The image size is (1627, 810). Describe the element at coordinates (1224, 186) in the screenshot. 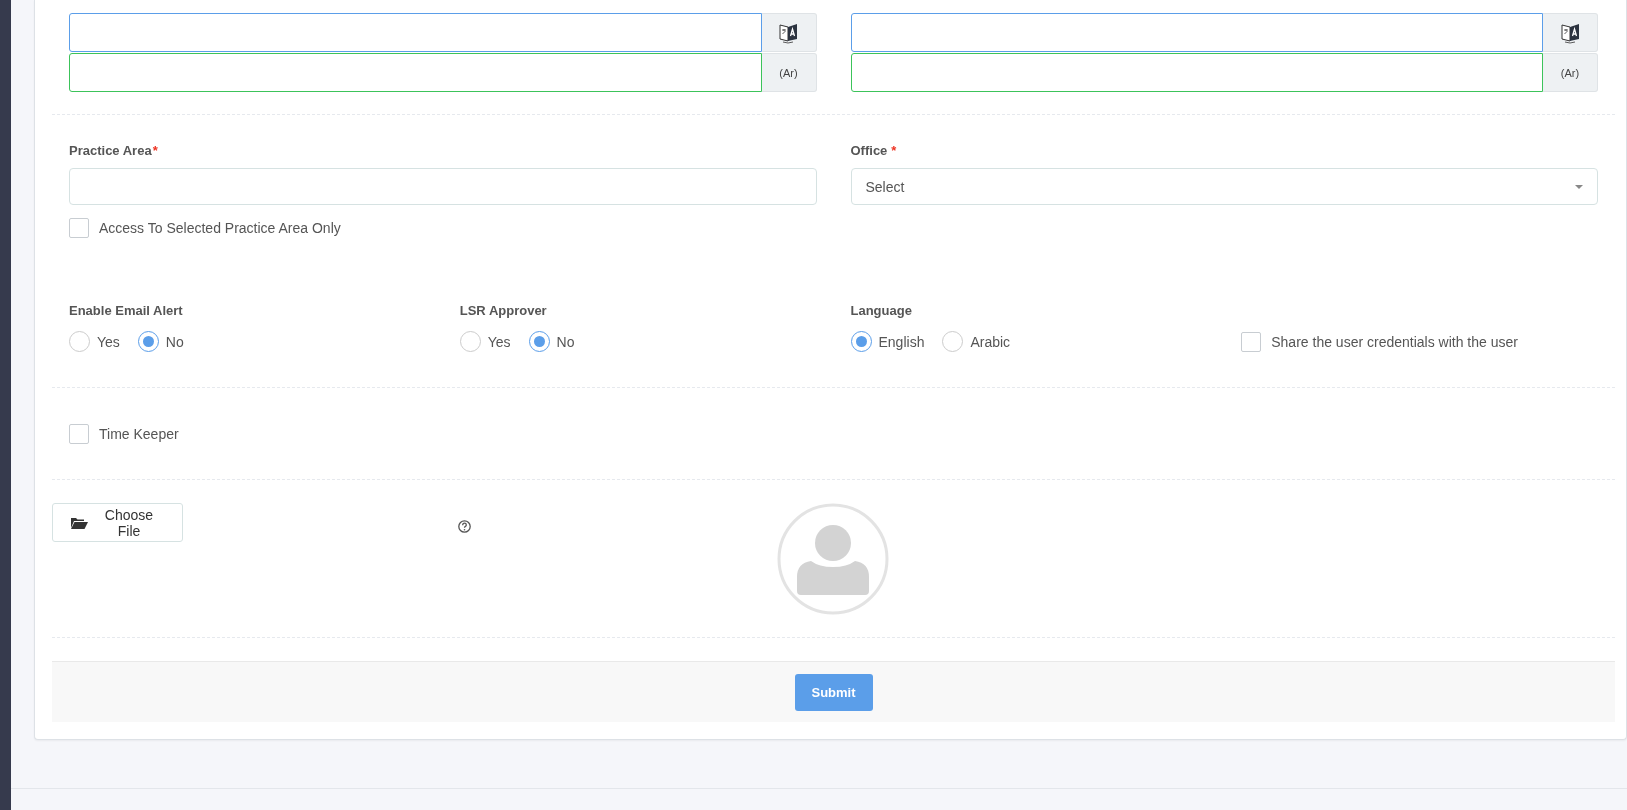

I see `office-select: Select` at that location.